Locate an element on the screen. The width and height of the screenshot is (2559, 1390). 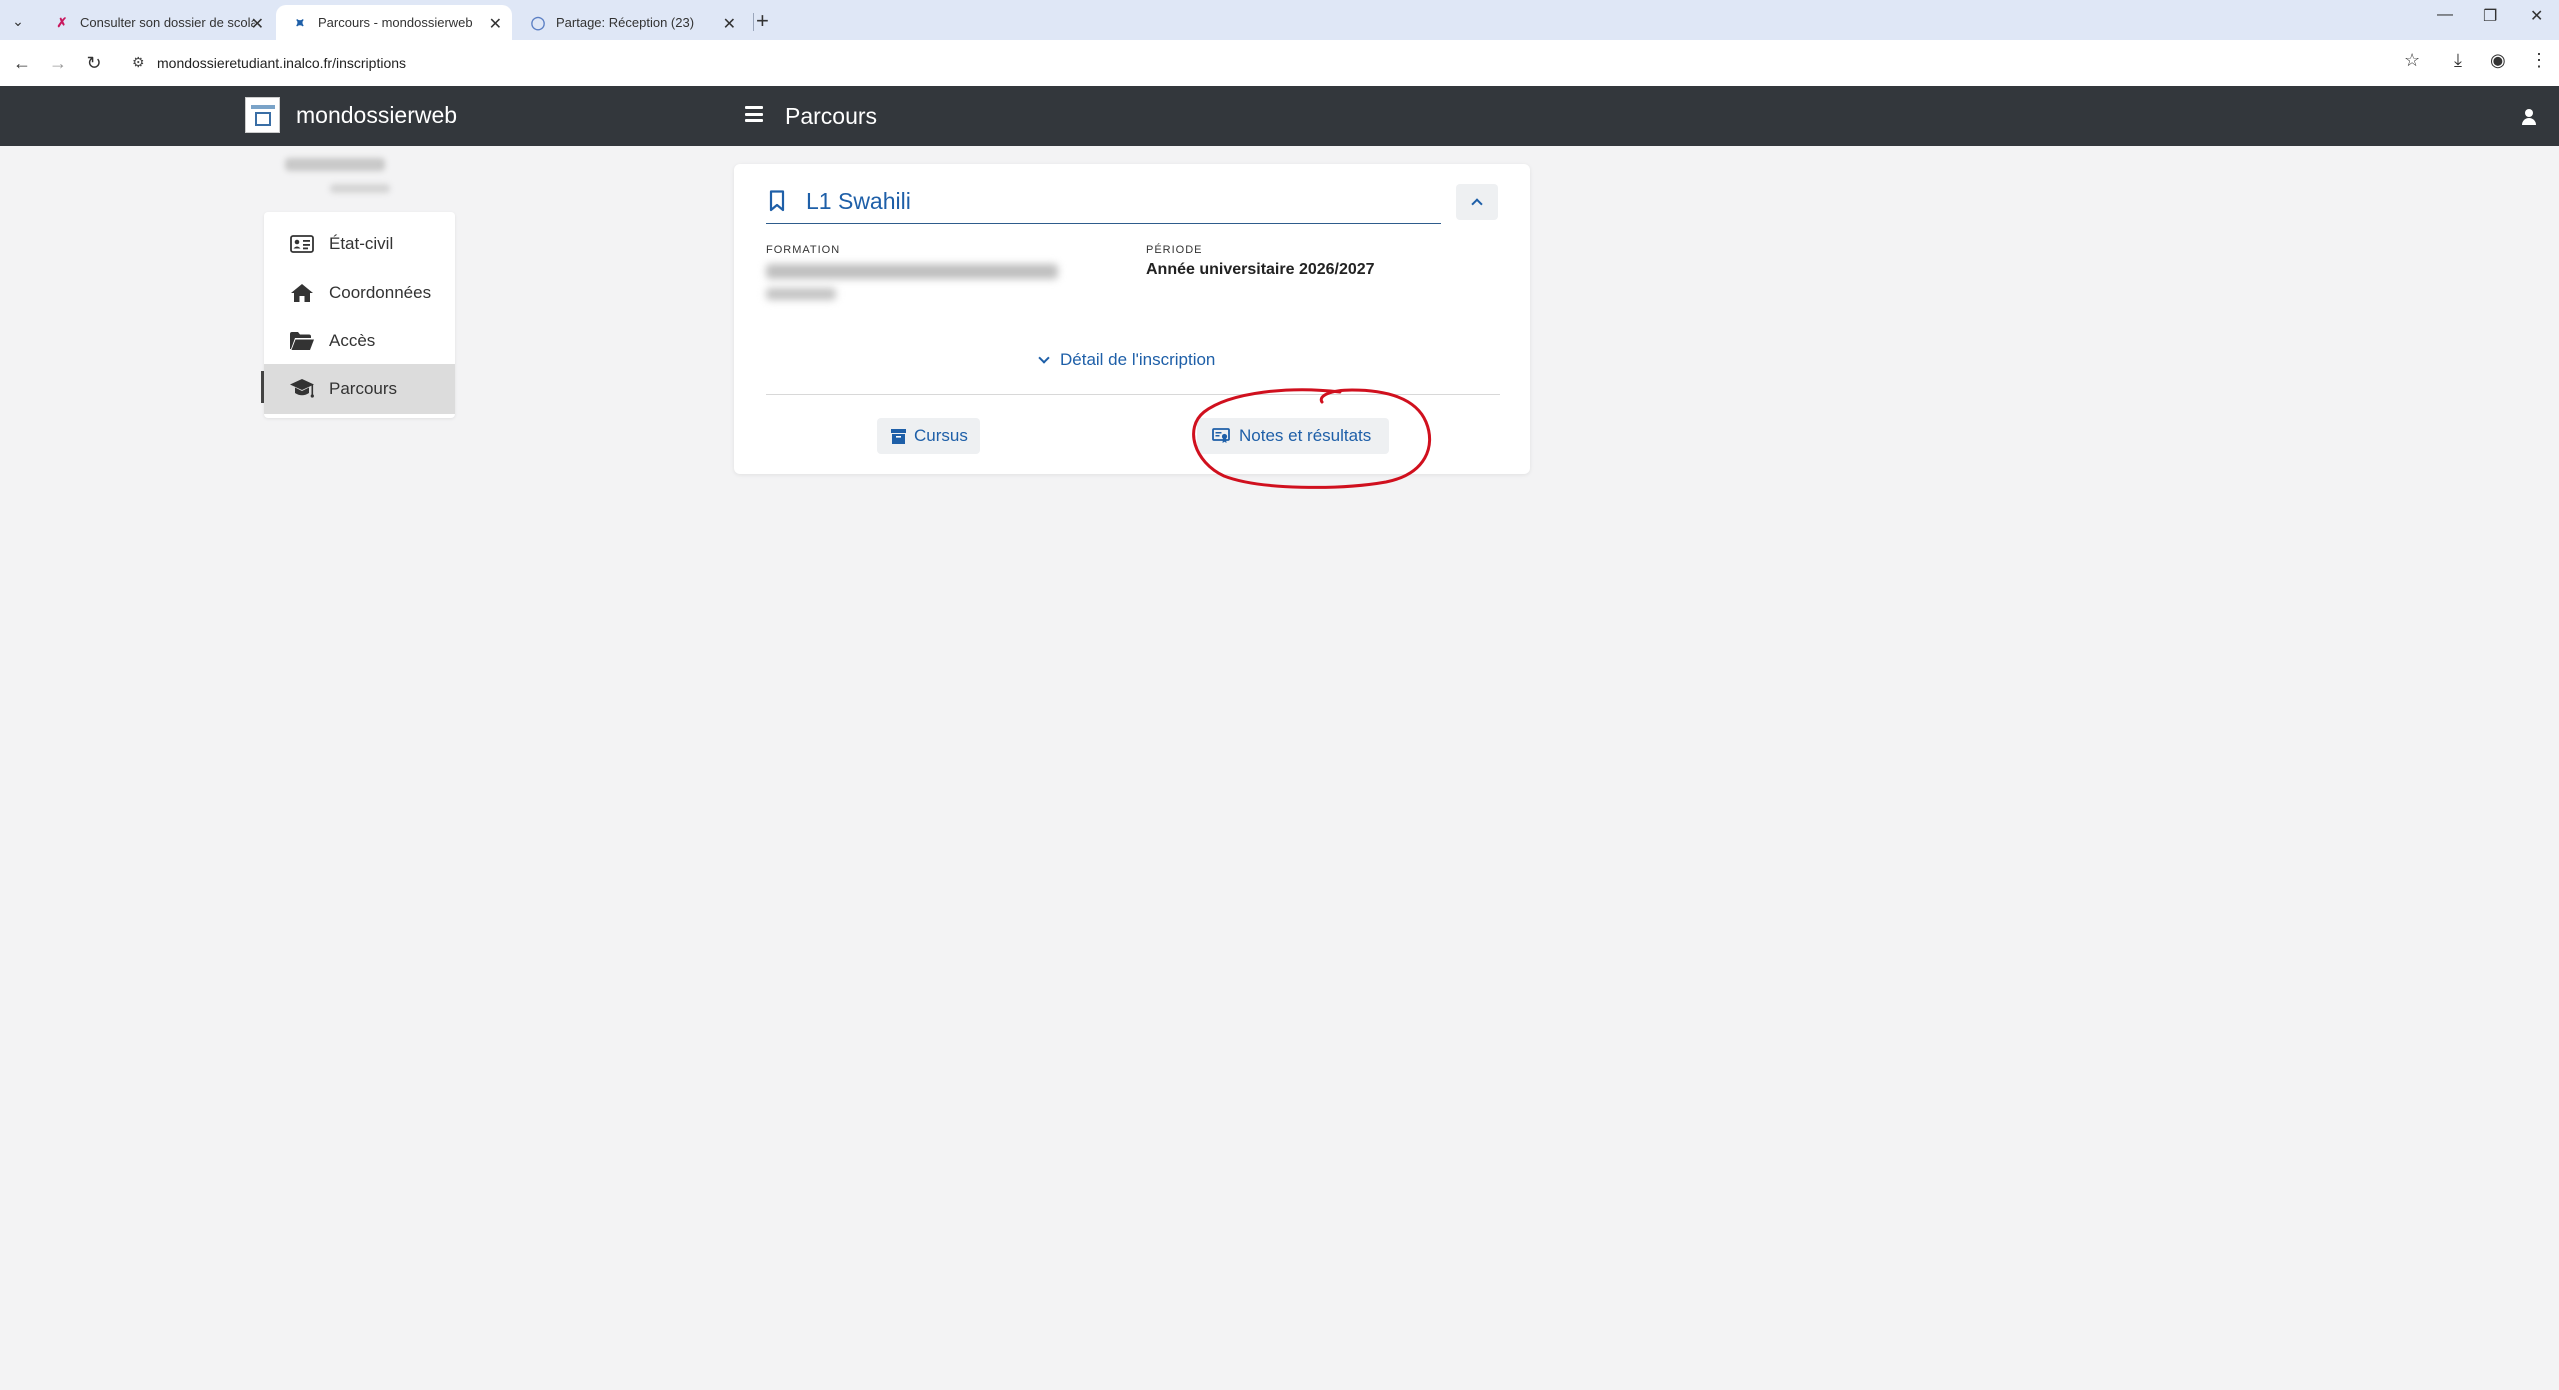
periode-value: Année universitaire 2026/2027 is located at coordinates (1260, 269).